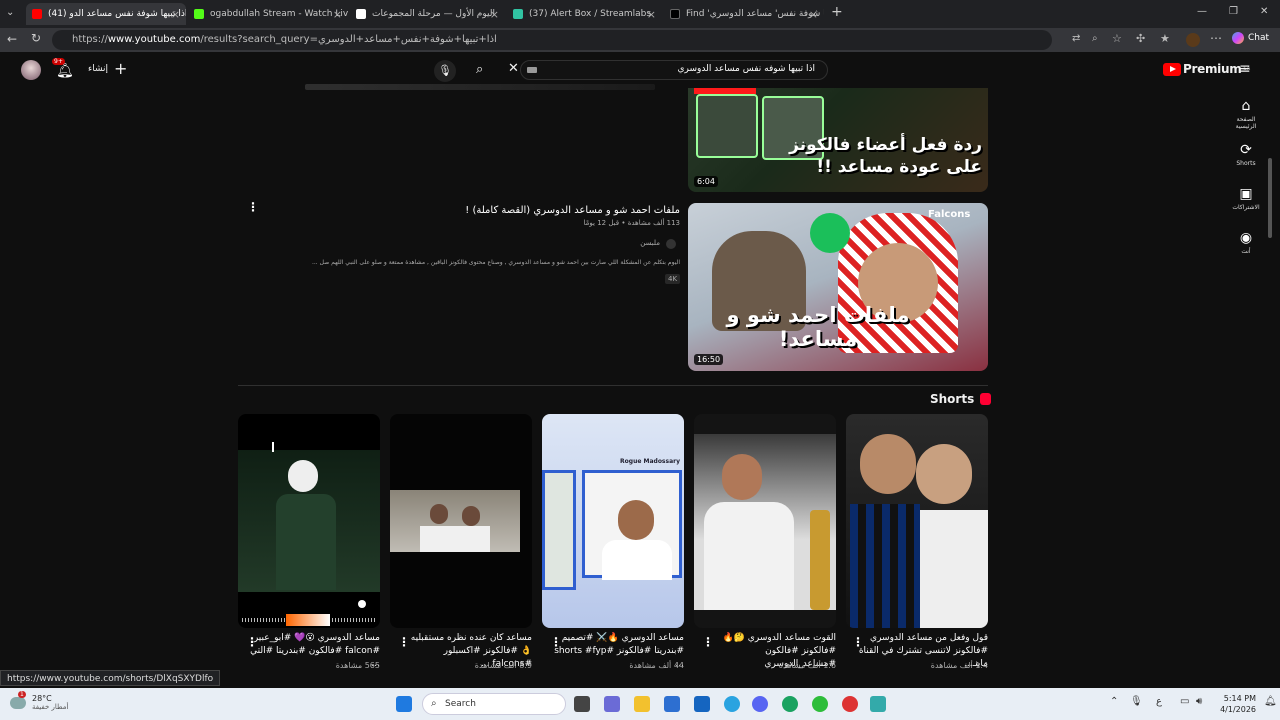 This screenshot has height=720, width=1280. What do you see at coordinates (1246, 242) in the screenshot?
I see `sidebar-item-you: ◉ أنت` at bounding box center [1246, 242].